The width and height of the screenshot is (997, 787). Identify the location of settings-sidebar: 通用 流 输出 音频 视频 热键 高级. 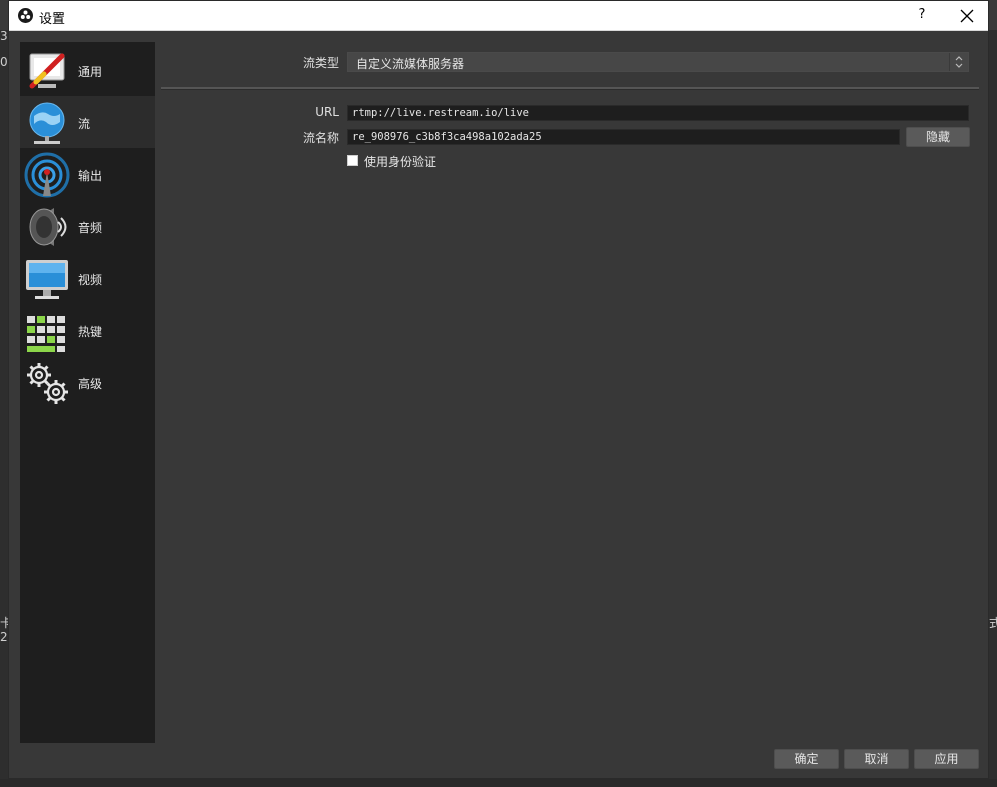
(87, 392).